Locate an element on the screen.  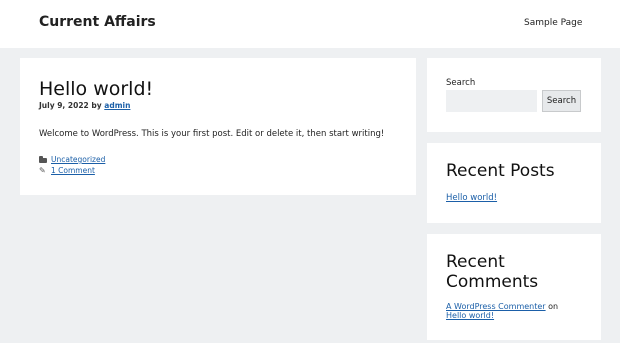
post-by: by is located at coordinates (96, 105).